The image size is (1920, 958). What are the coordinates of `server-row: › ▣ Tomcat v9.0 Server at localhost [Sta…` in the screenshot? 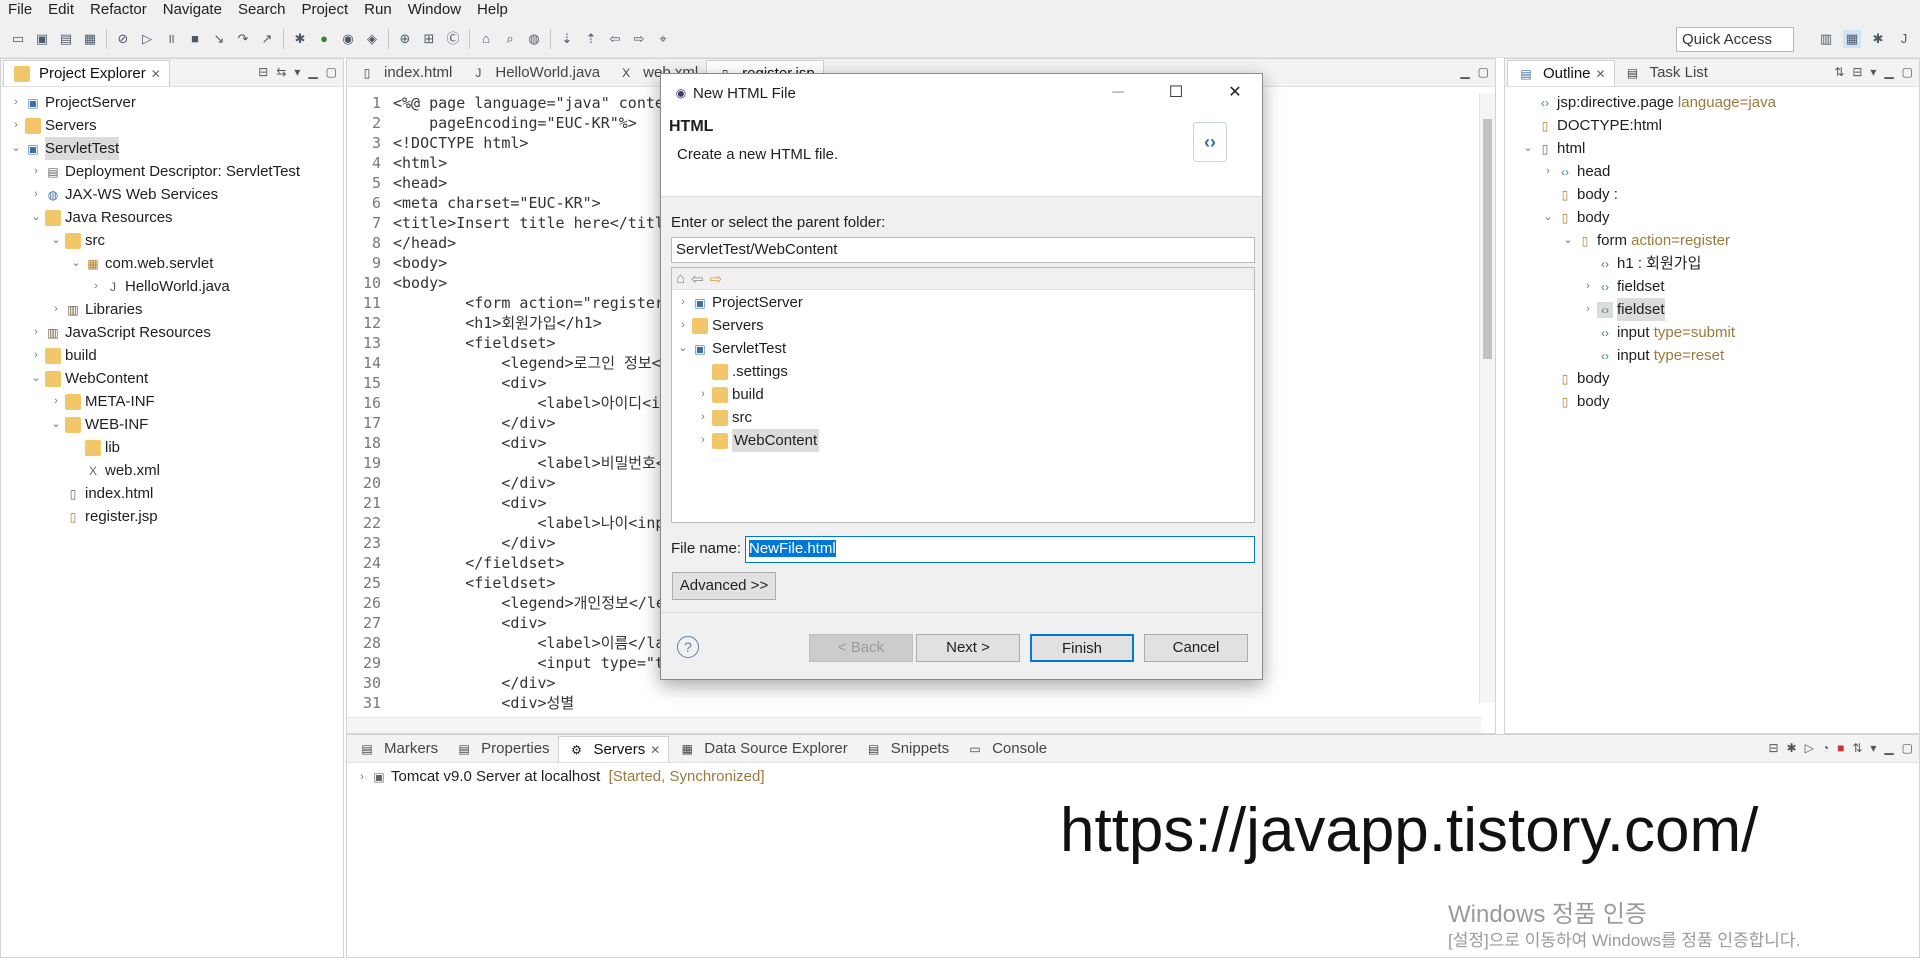 It's located at (1133, 776).